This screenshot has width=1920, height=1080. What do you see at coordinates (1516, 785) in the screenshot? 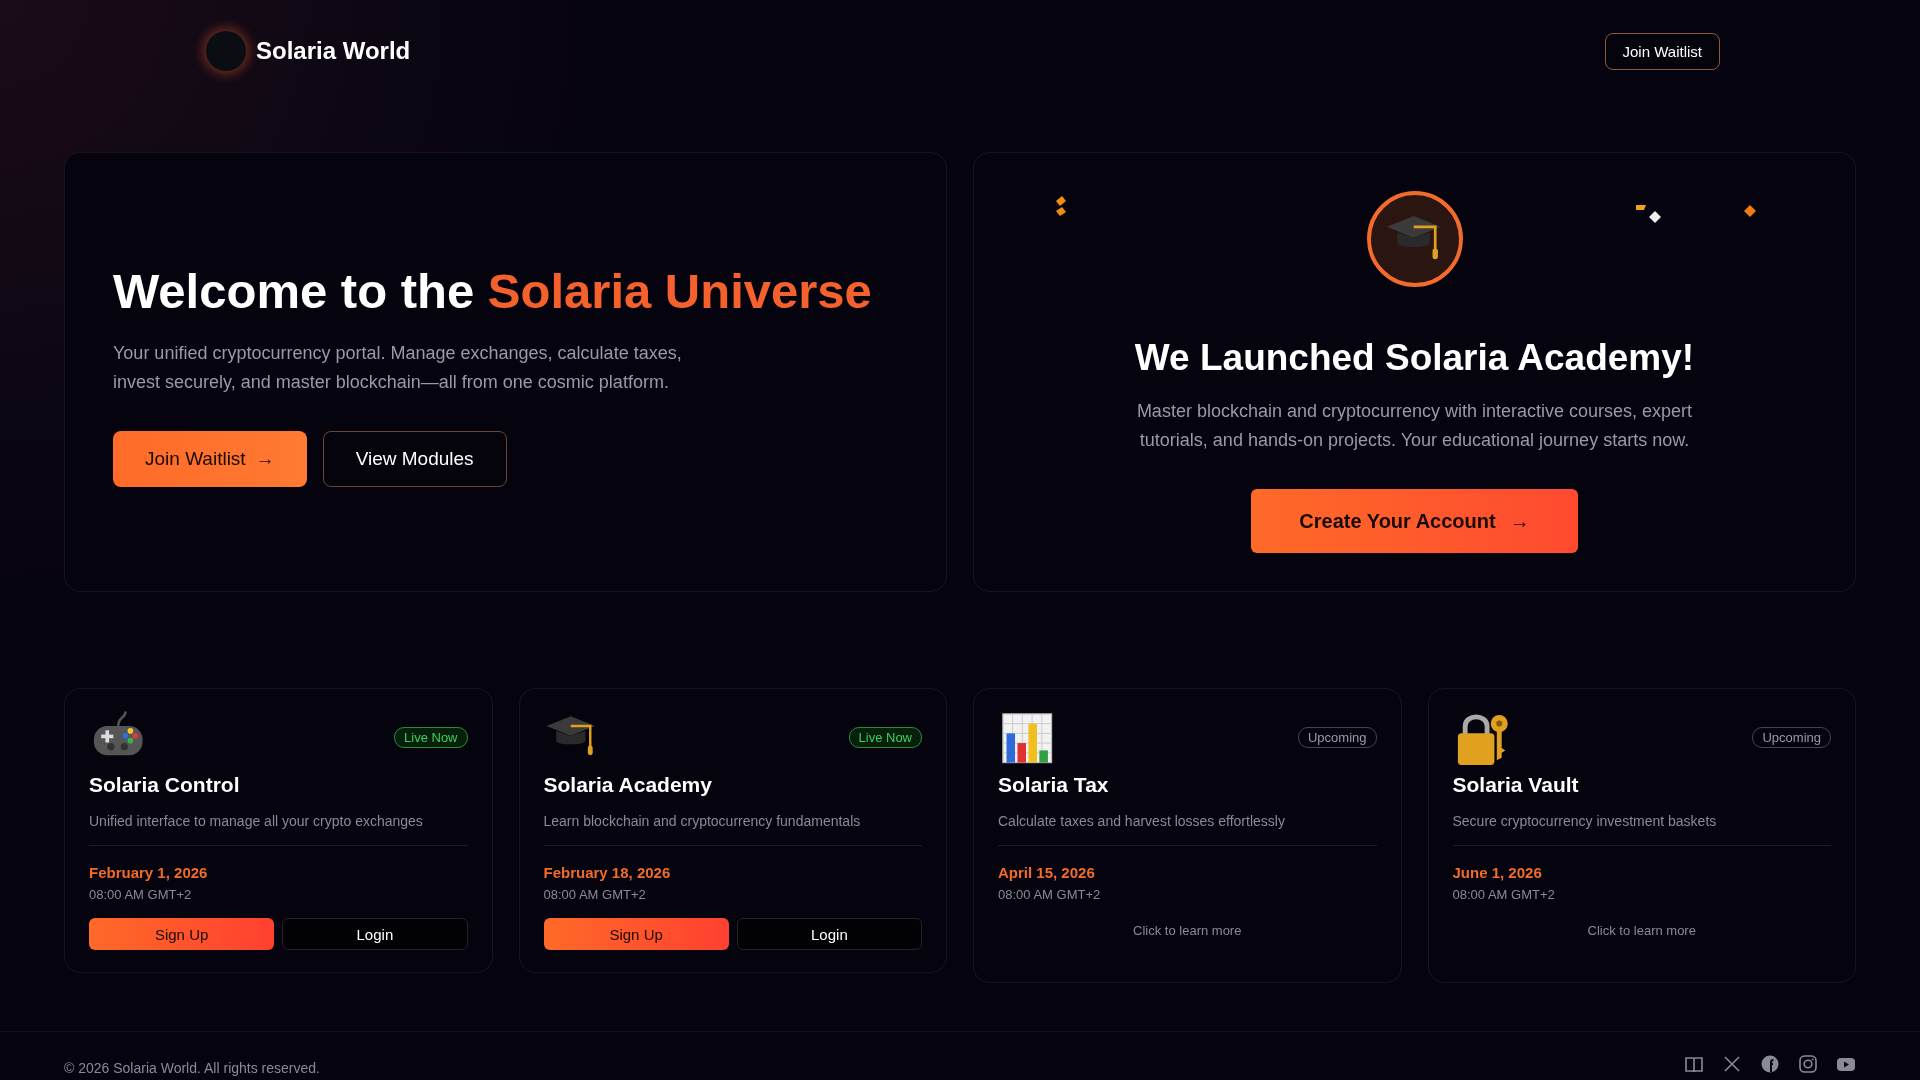
I see `module-title: Solaria Vault` at bounding box center [1516, 785].